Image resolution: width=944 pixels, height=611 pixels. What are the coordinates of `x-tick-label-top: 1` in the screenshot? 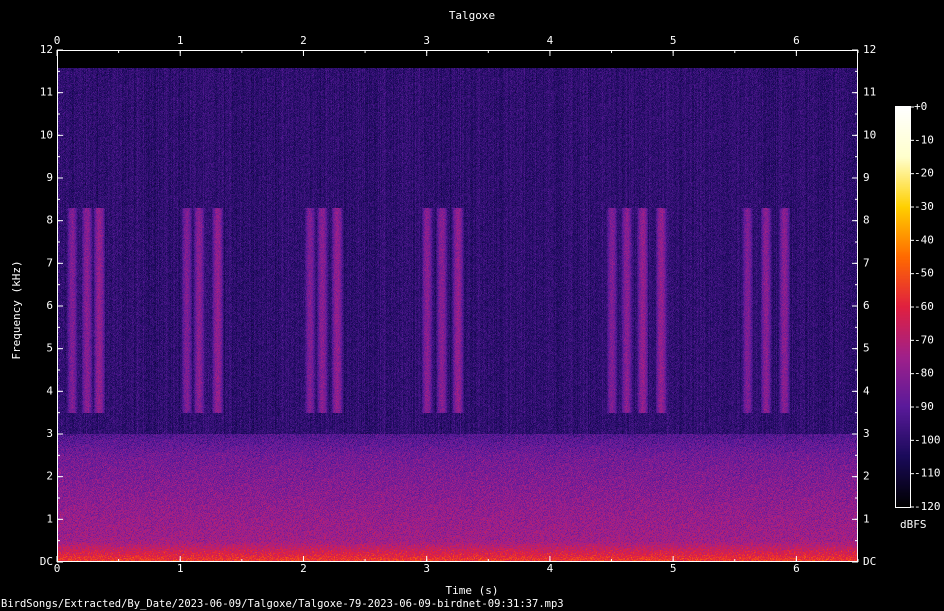 It's located at (180, 40).